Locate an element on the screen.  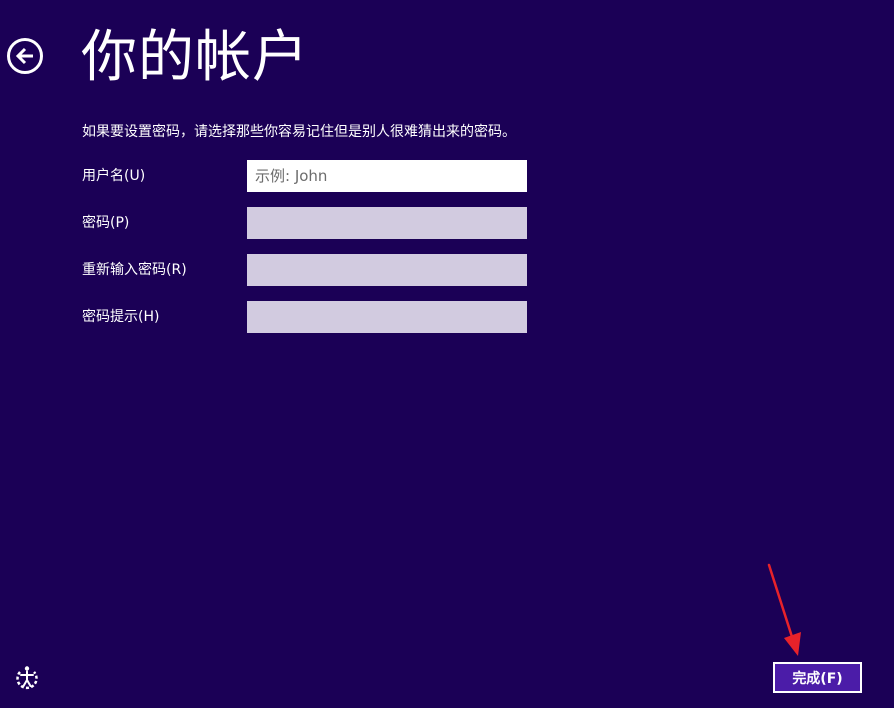
back-button is located at coordinates (25, 56).